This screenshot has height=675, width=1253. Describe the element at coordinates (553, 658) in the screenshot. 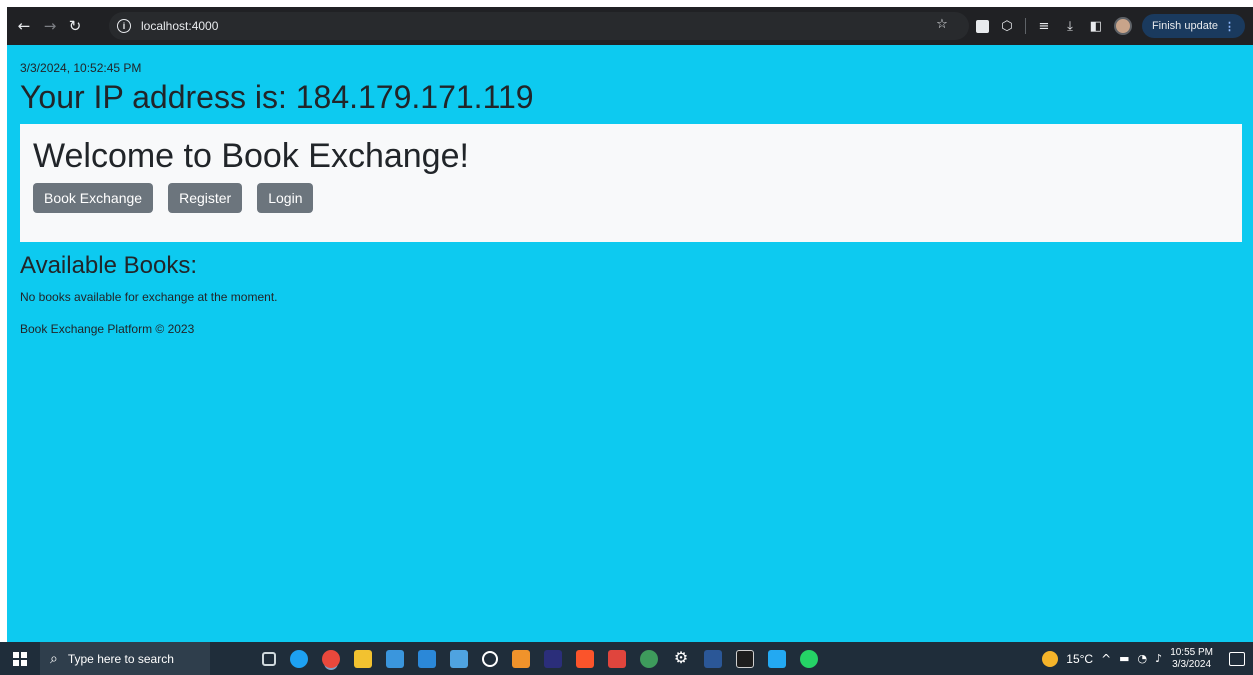

I see `amazon-music-icon` at that location.